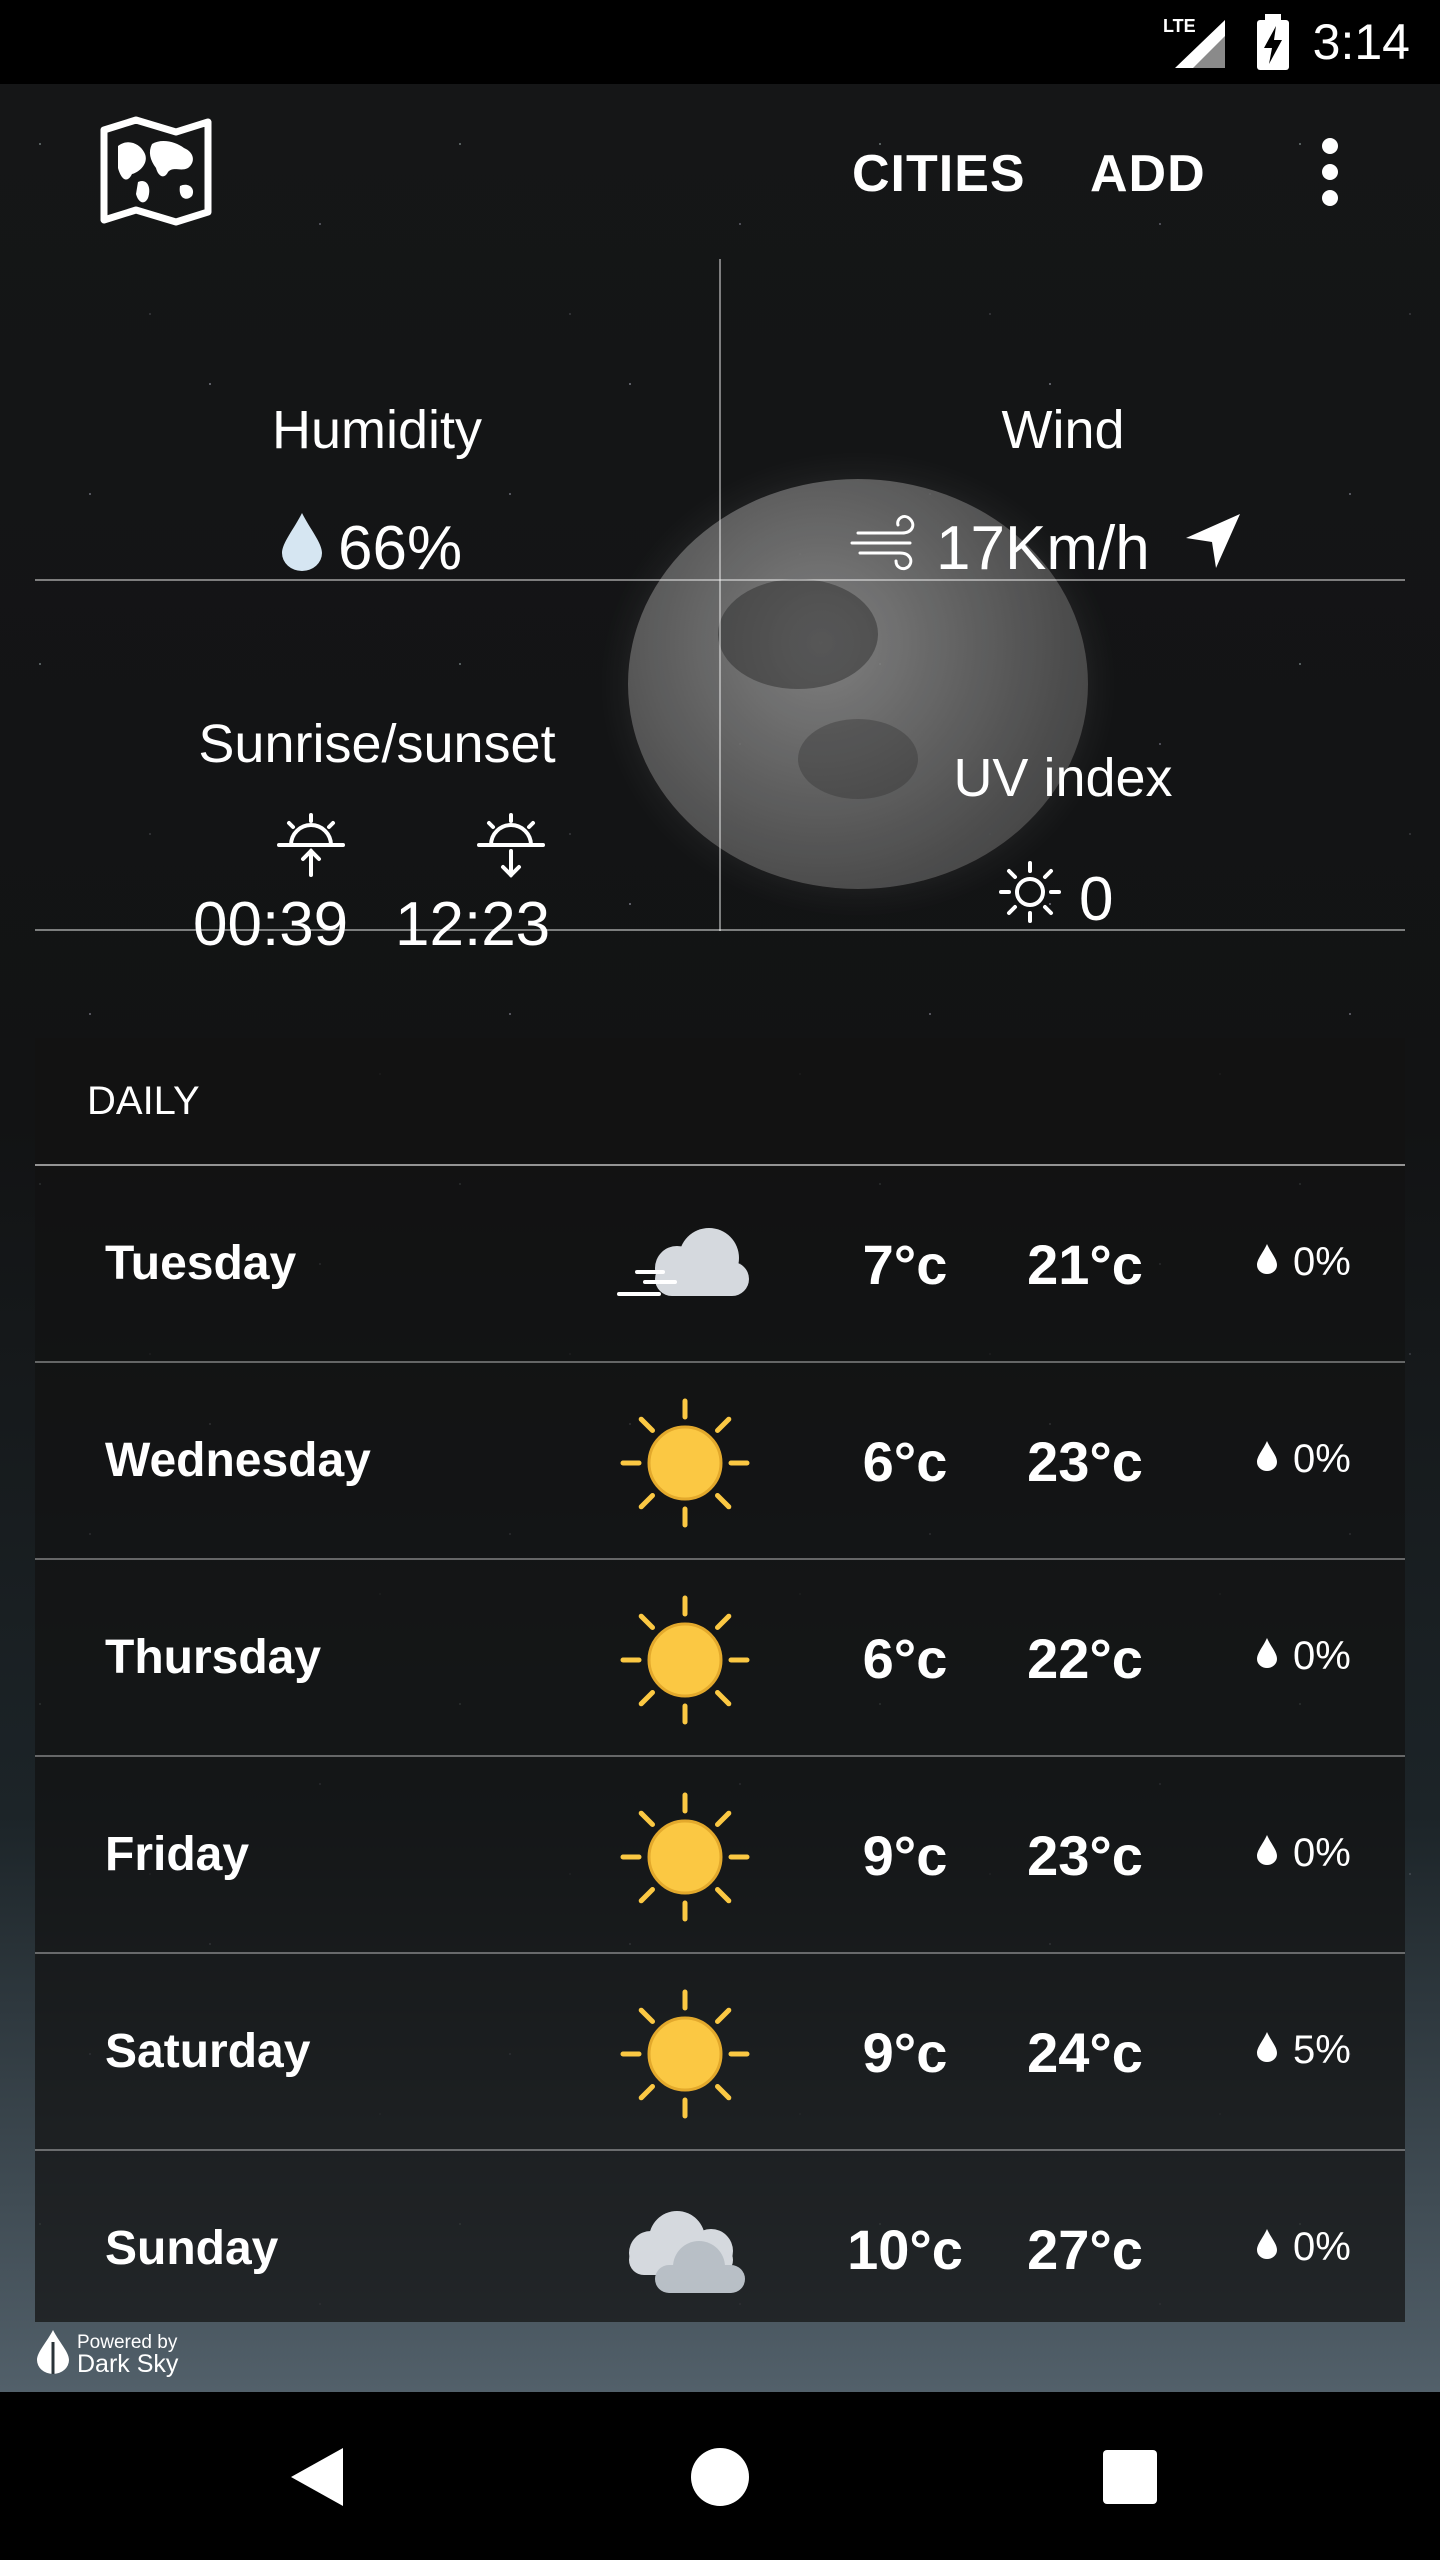 Image resolution: width=1440 pixels, height=2560 pixels. I want to click on day-name: Sunday, so click(192, 2248).